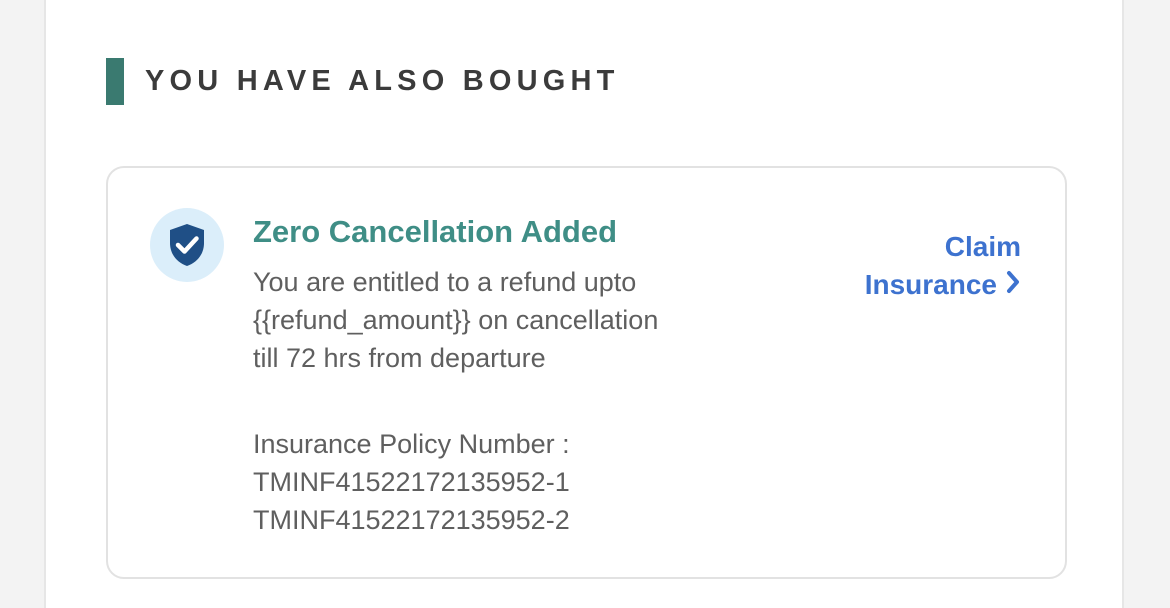  I want to click on claim-link-line2-wrap: Insurance, so click(943, 285).